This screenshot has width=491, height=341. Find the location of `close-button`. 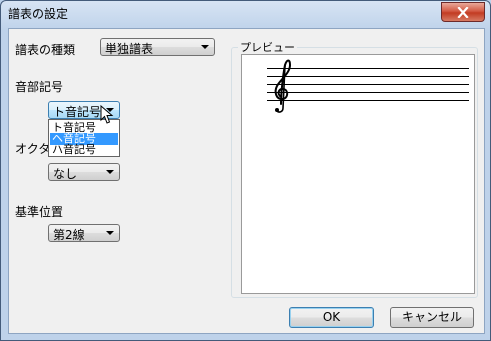

close-button is located at coordinates (463, 12).